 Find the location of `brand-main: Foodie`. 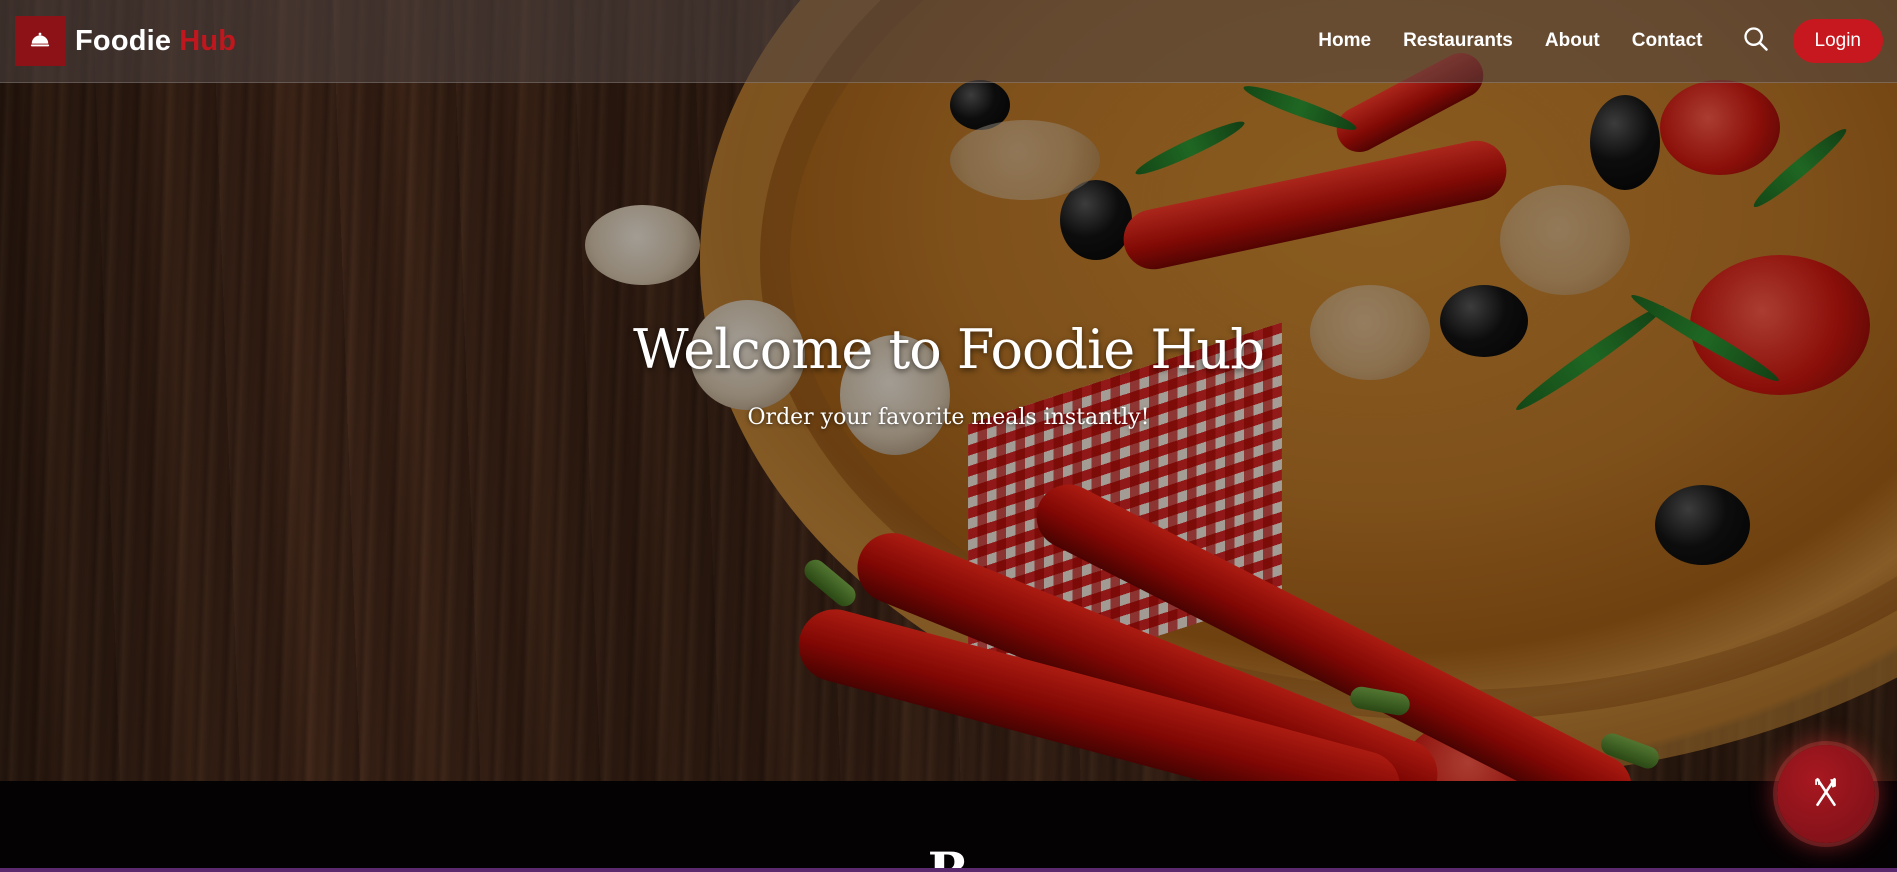

brand-main: Foodie is located at coordinates (123, 40).